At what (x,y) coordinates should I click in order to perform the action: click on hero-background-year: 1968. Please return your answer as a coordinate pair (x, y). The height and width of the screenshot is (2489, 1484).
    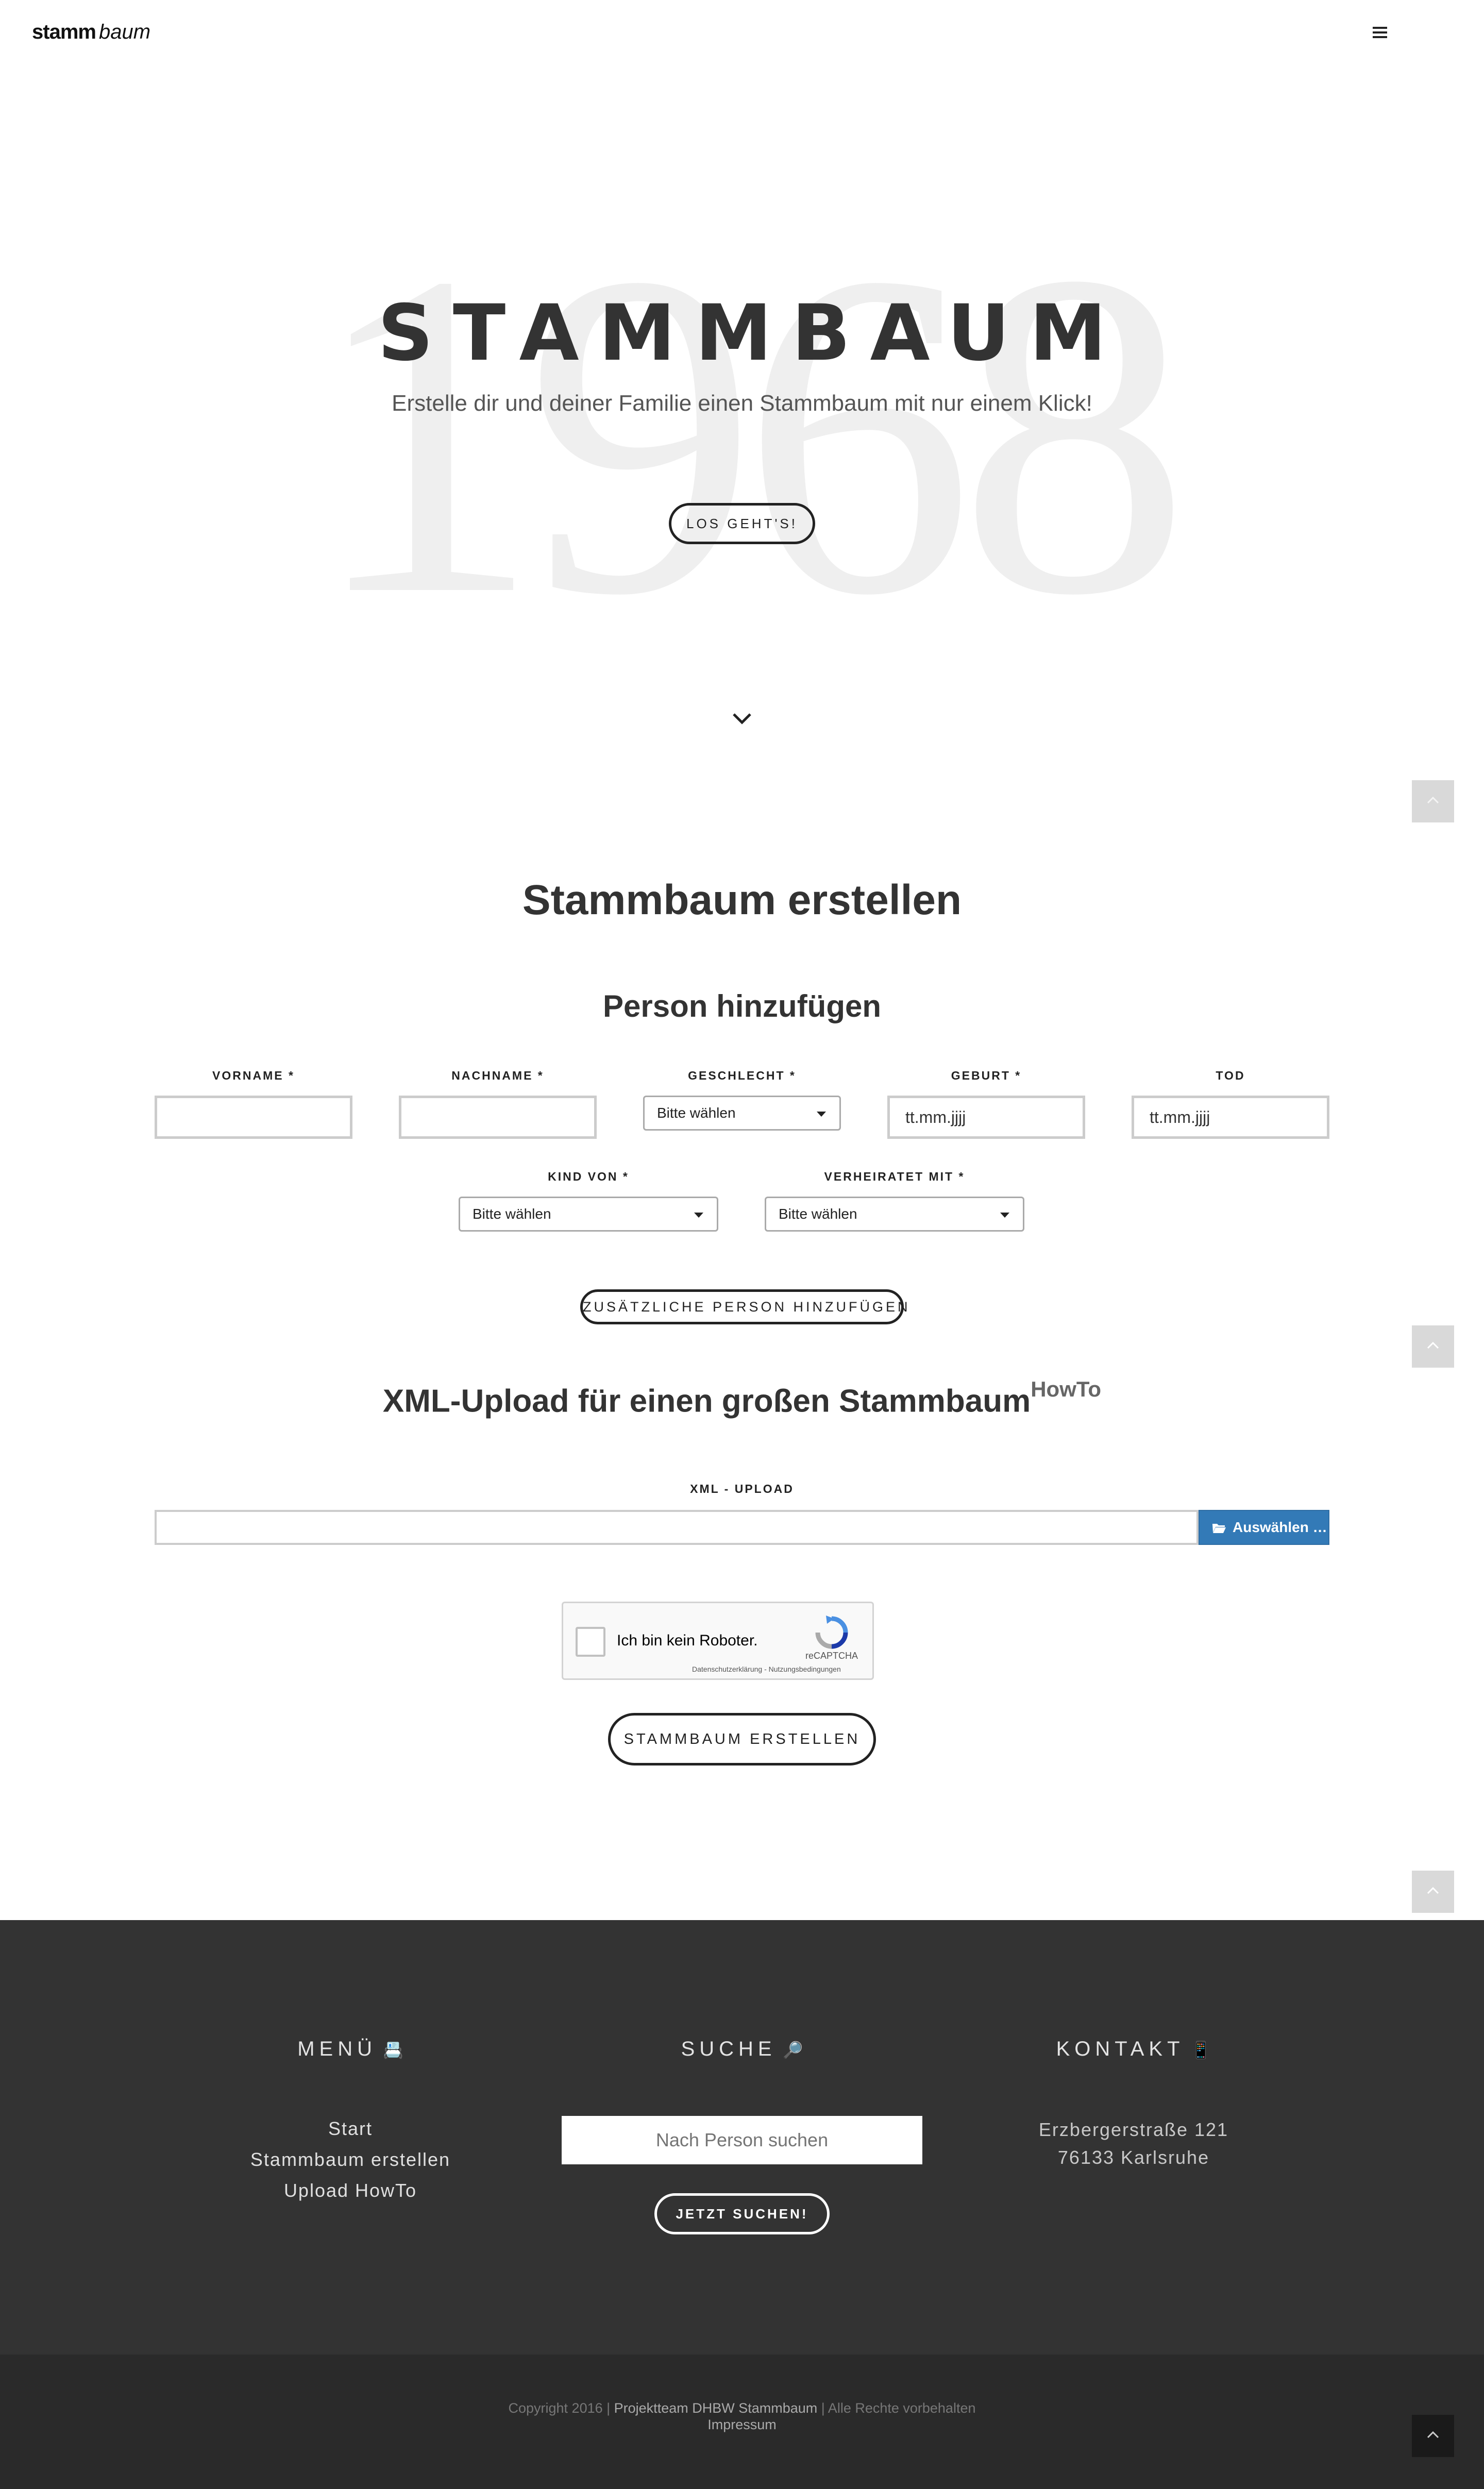
    Looking at the image, I should click on (749, 434).